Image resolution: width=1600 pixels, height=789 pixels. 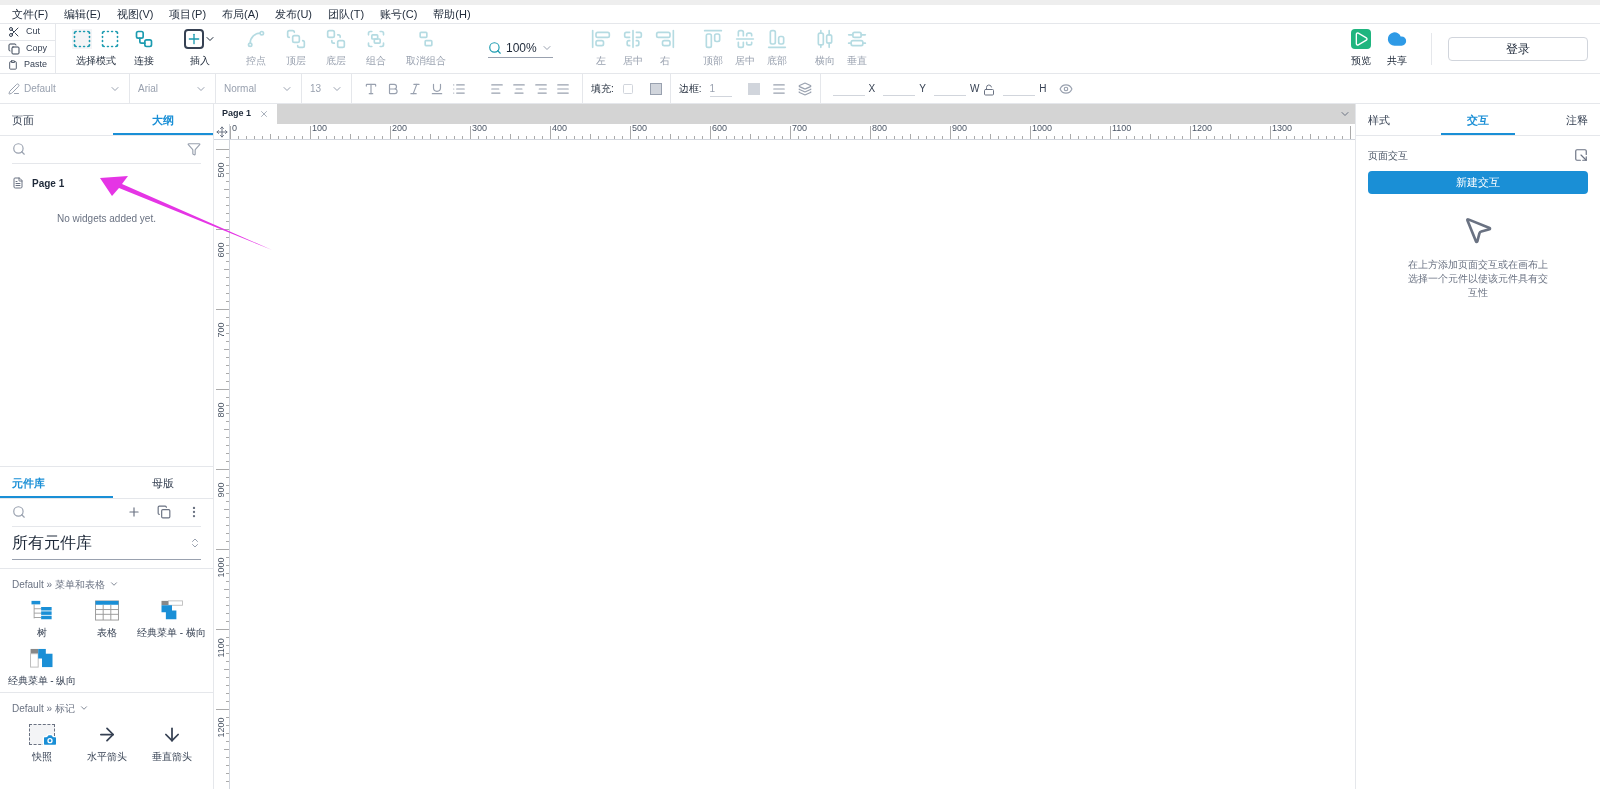 What do you see at coordinates (107, 610) in the screenshot?
I see `table-widget-icon` at bounding box center [107, 610].